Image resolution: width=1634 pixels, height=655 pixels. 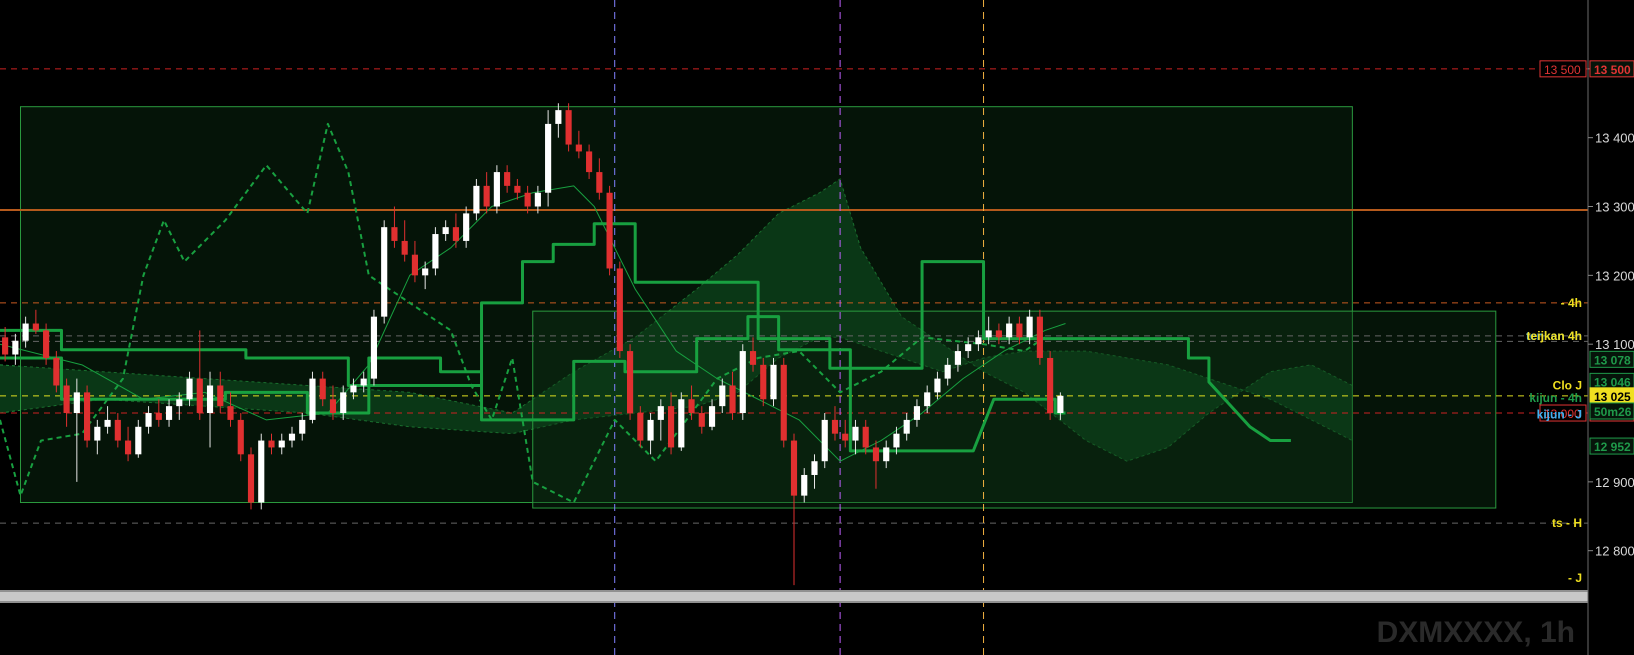 What do you see at coordinates (1614, 207) in the screenshot?
I see `axis-tick-label: 13 300` at bounding box center [1614, 207].